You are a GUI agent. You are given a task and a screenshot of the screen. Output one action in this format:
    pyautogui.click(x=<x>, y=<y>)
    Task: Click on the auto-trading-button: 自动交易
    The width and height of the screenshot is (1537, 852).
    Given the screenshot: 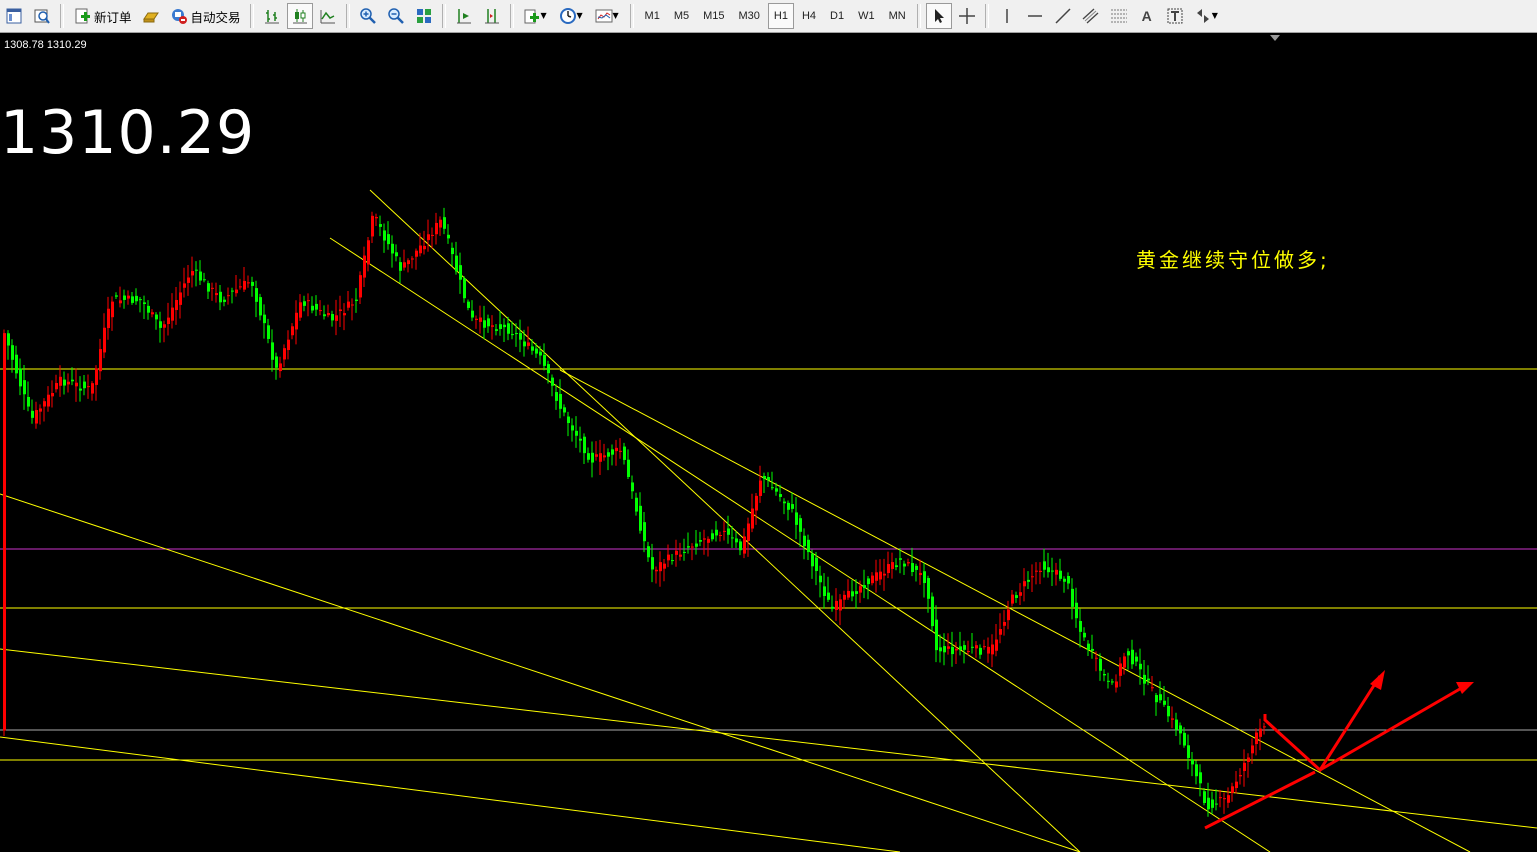 What is the action you would take?
    pyautogui.click(x=205, y=16)
    